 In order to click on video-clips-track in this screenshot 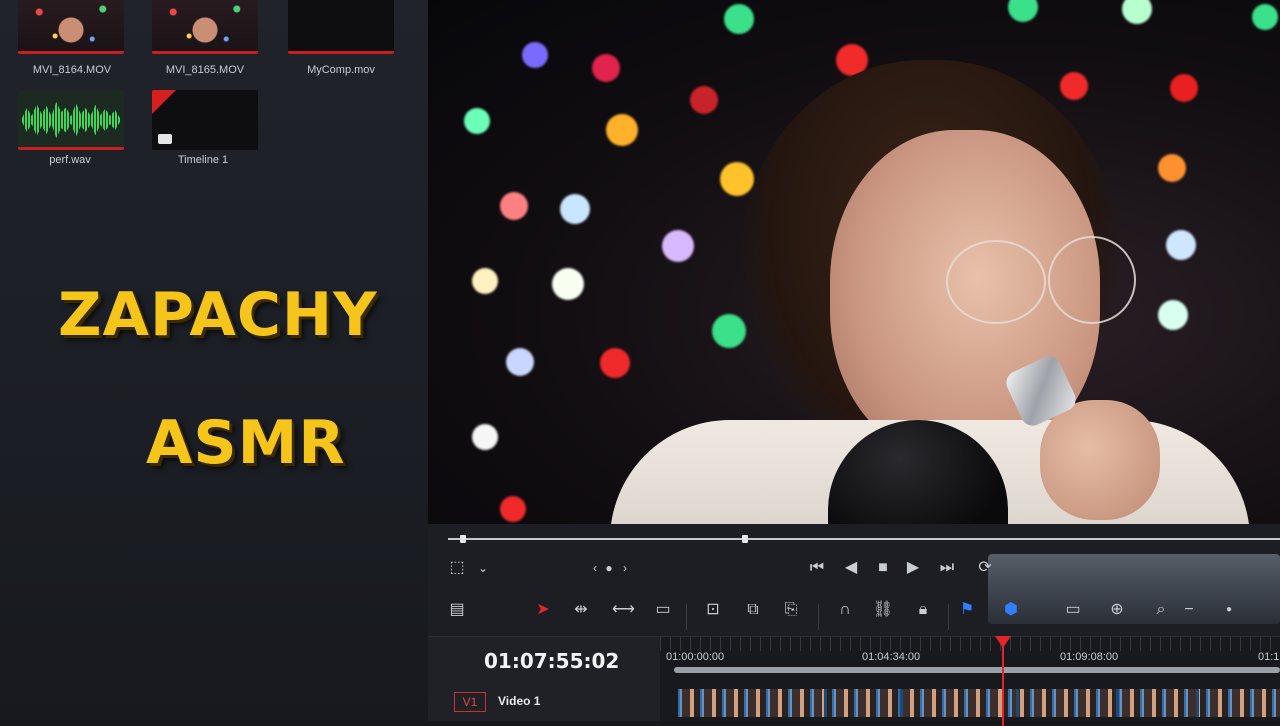, I will do `click(979, 703)`.